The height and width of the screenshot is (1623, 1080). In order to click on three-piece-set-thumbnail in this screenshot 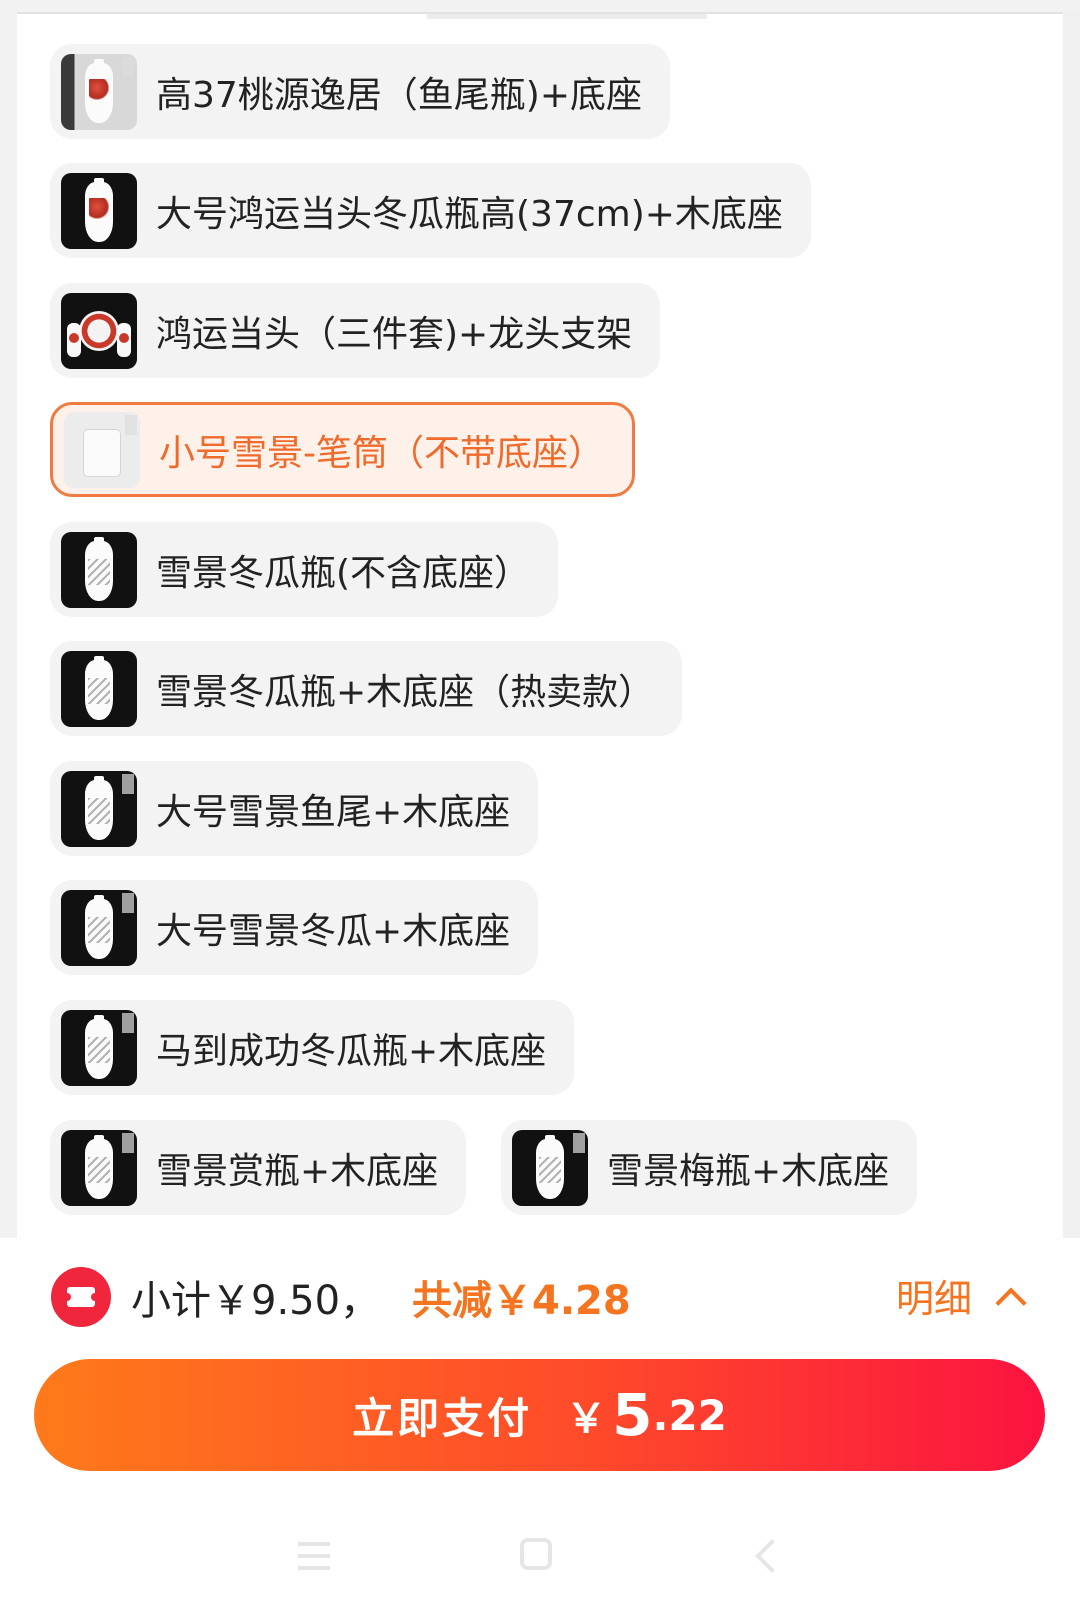, I will do `click(99, 330)`.